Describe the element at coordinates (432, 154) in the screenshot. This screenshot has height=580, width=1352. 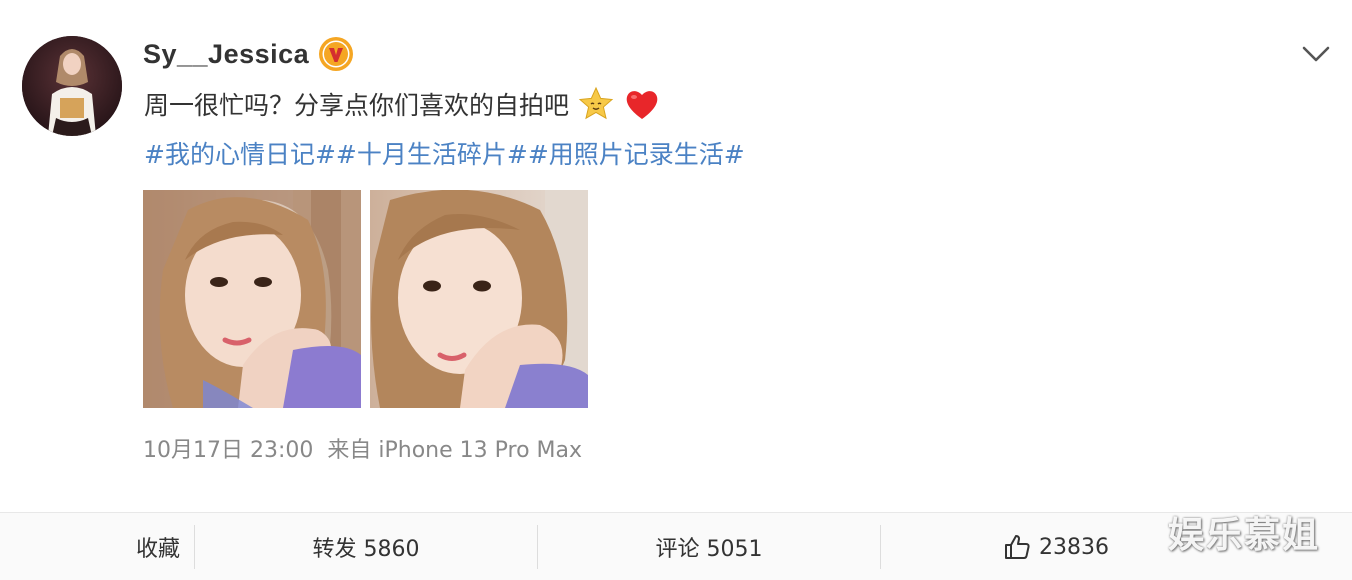
I see `hashtag-october-life: #十月生活碎片#` at that location.